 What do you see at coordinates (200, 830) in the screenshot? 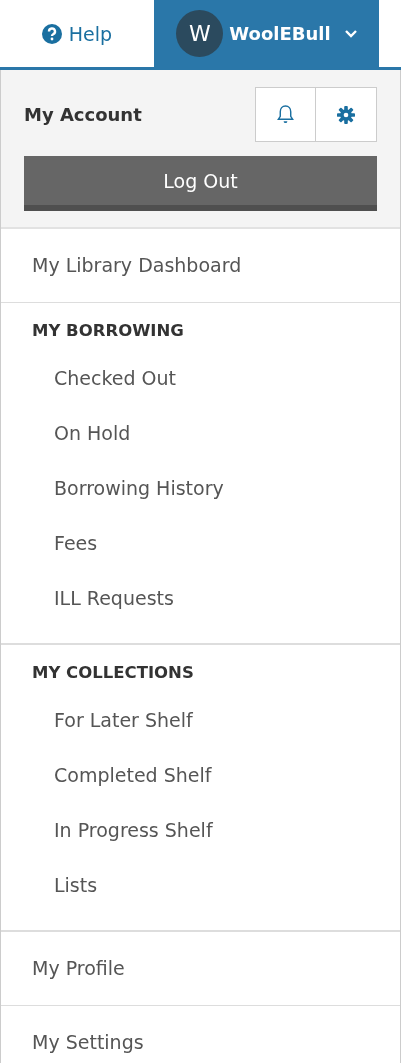
I see `menu-link: In Progress Shelf` at bounding box center [200, 830].